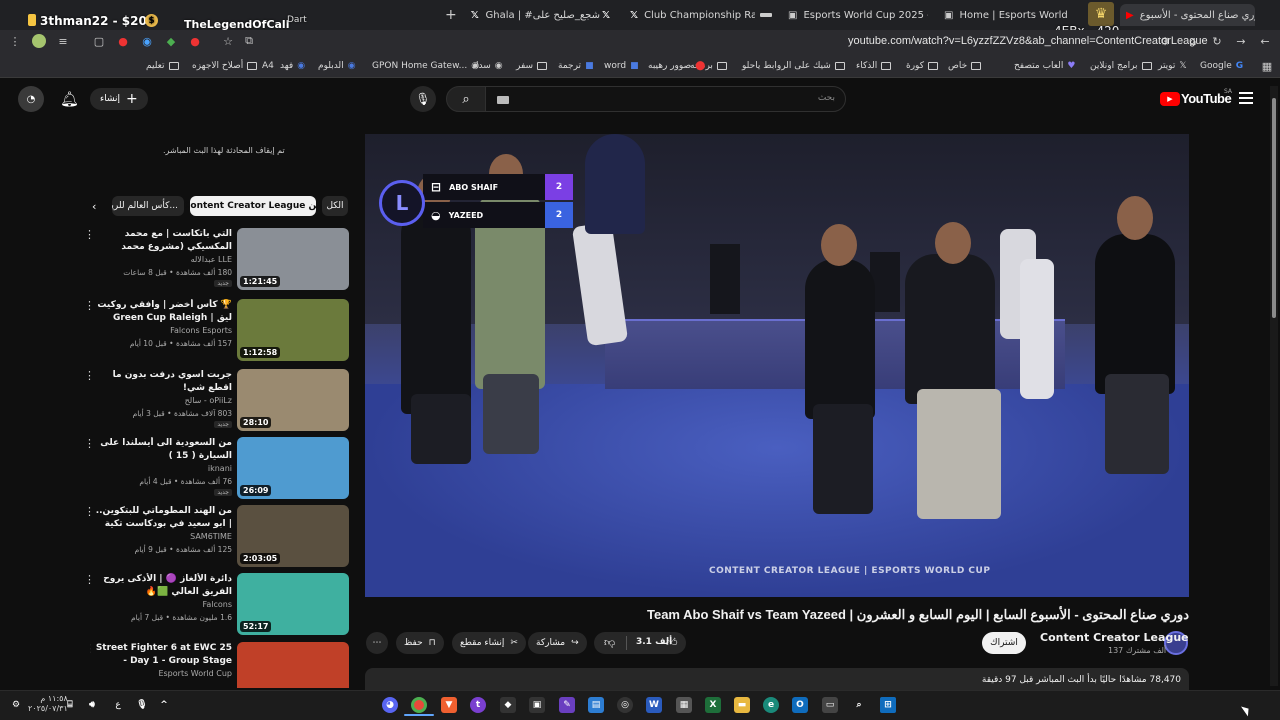 The image size is (1280, 720). What do you see at coordinates (625, 705) in the screenshot?
I see `app-icon: ◎` at bounding box center [625, 705].